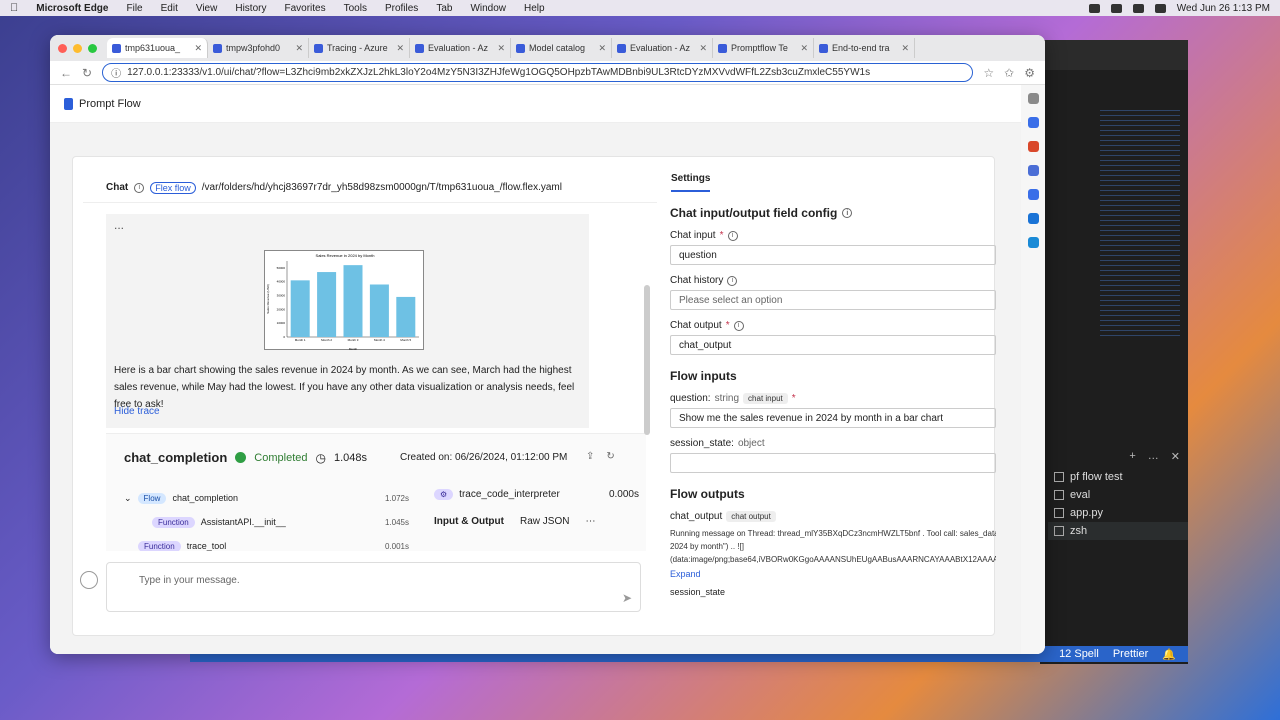 Image resolution: width=1280 pixels, height=720 pixels. What do you see at coordinates (561, 48) in the screenshot?
I see `tab-4: Model catalog ✕` at bounding box center [561, 48].